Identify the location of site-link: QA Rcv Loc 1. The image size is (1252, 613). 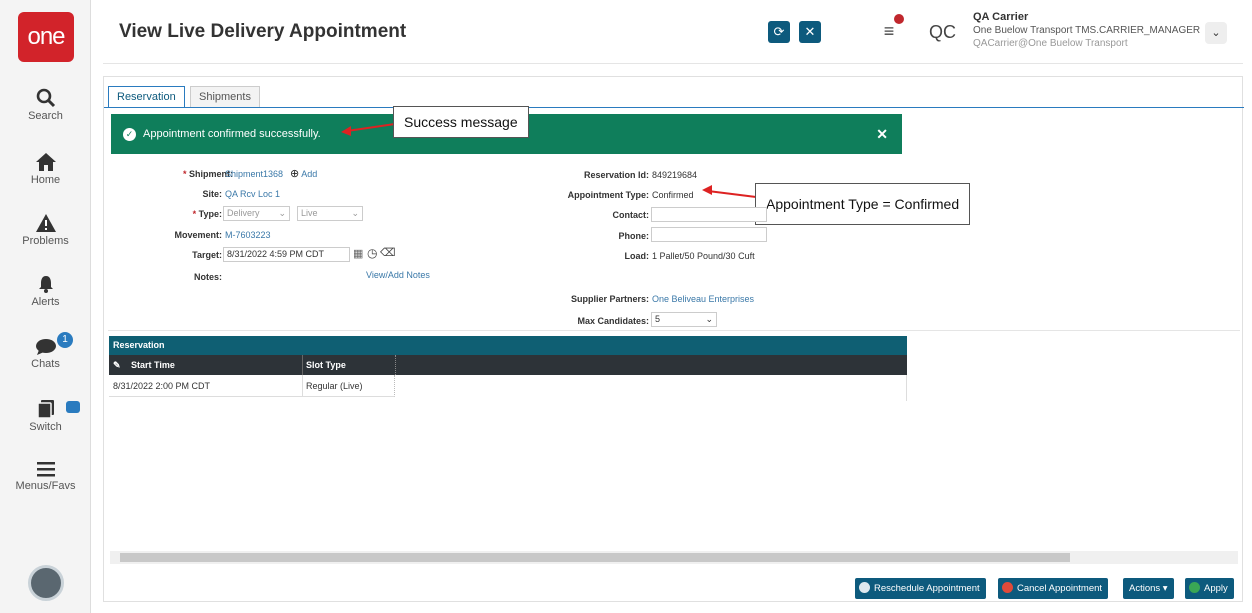
(252, 194).